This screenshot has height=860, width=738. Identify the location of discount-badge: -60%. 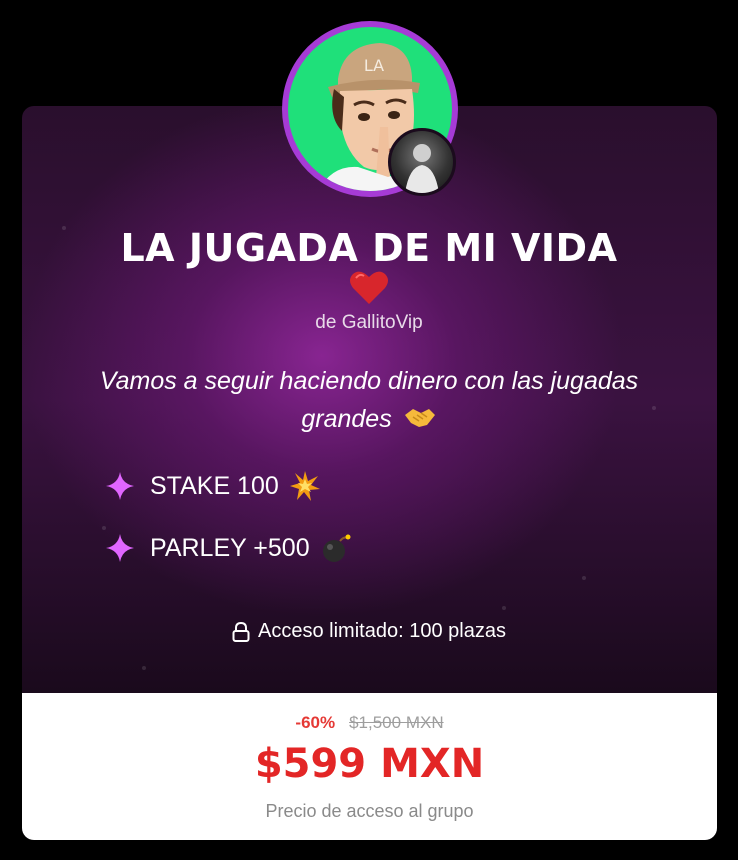
(315, 722).